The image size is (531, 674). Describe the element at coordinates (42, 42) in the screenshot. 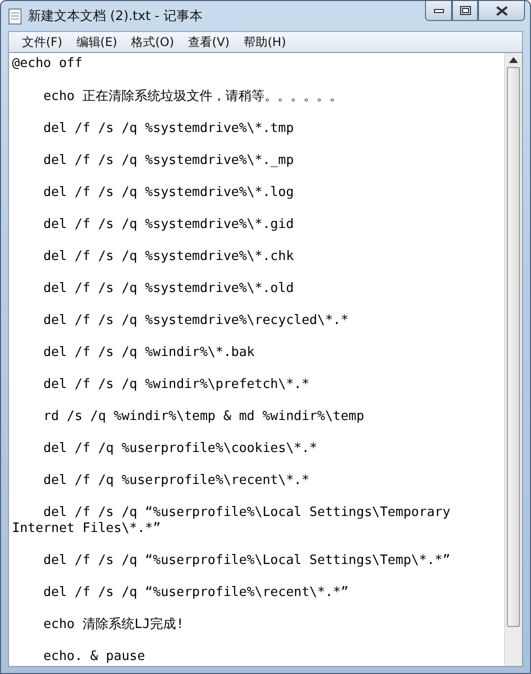

I see `menu-item: 文件(F)` at that location.